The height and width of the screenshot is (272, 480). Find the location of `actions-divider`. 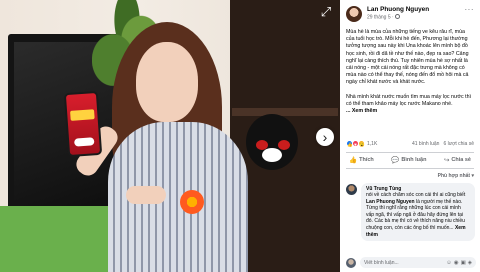

actions-divider is located at coordinates (410, 168).